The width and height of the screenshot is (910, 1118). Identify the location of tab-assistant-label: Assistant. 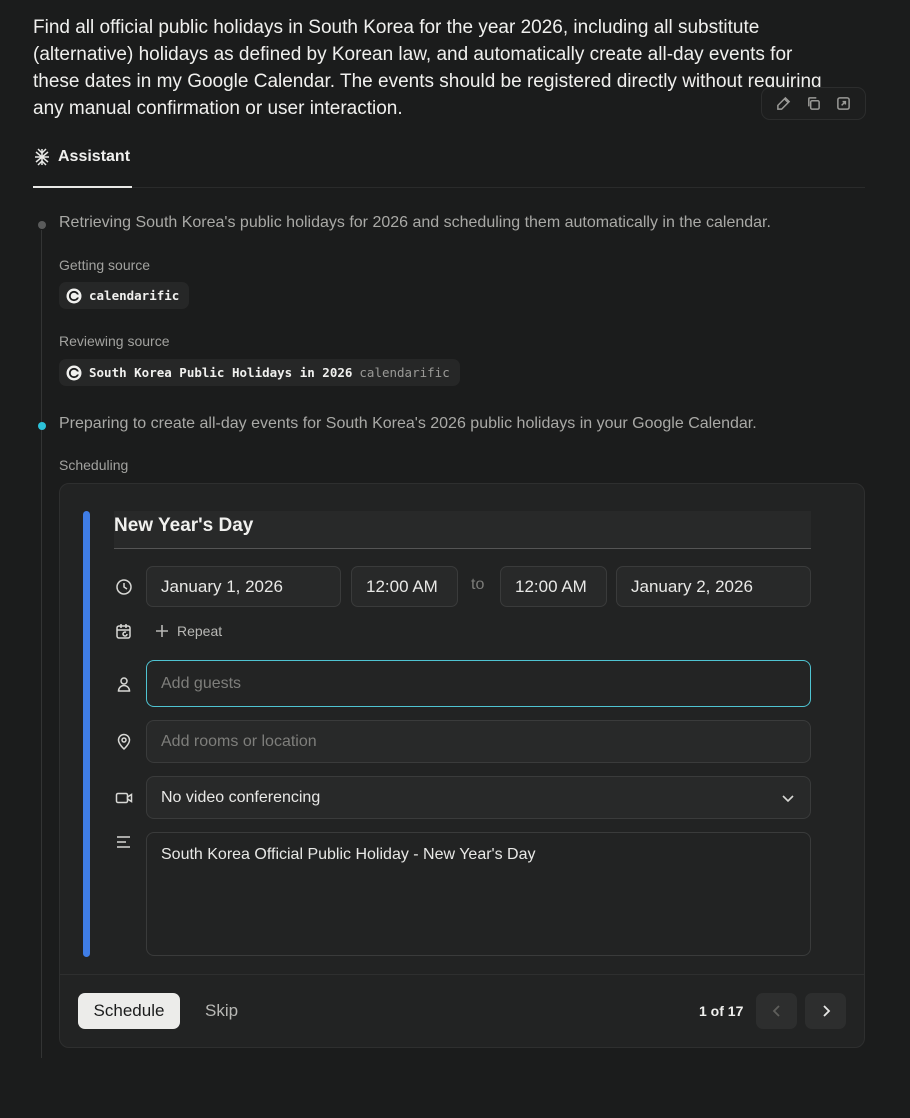
(94, 156).